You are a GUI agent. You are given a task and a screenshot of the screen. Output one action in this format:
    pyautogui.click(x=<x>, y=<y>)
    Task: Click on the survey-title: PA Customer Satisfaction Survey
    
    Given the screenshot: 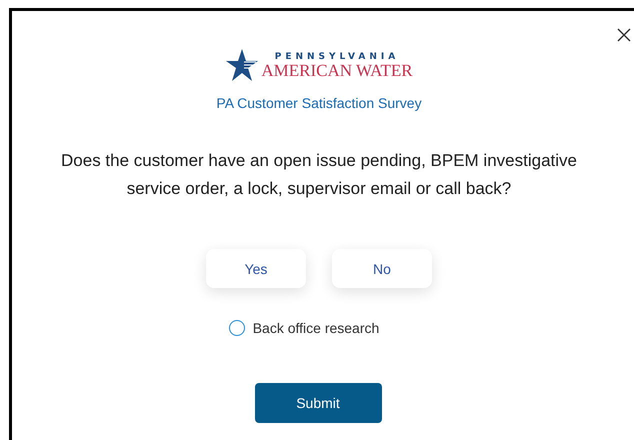 What is the action you would take?
    pyautogui.click(x=319, y=103)
    